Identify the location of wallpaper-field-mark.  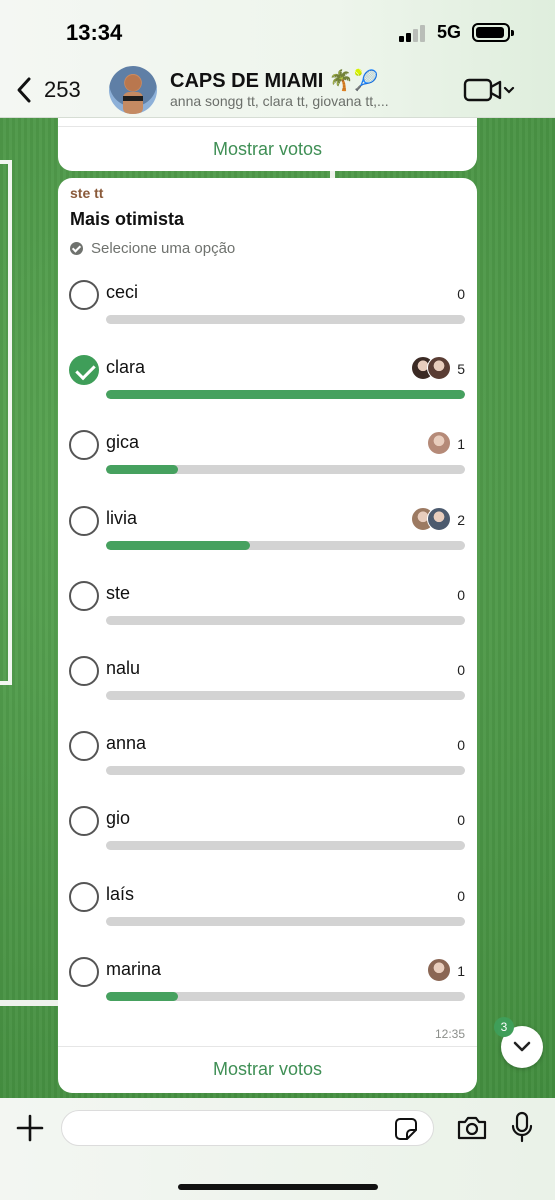
(332, 174).